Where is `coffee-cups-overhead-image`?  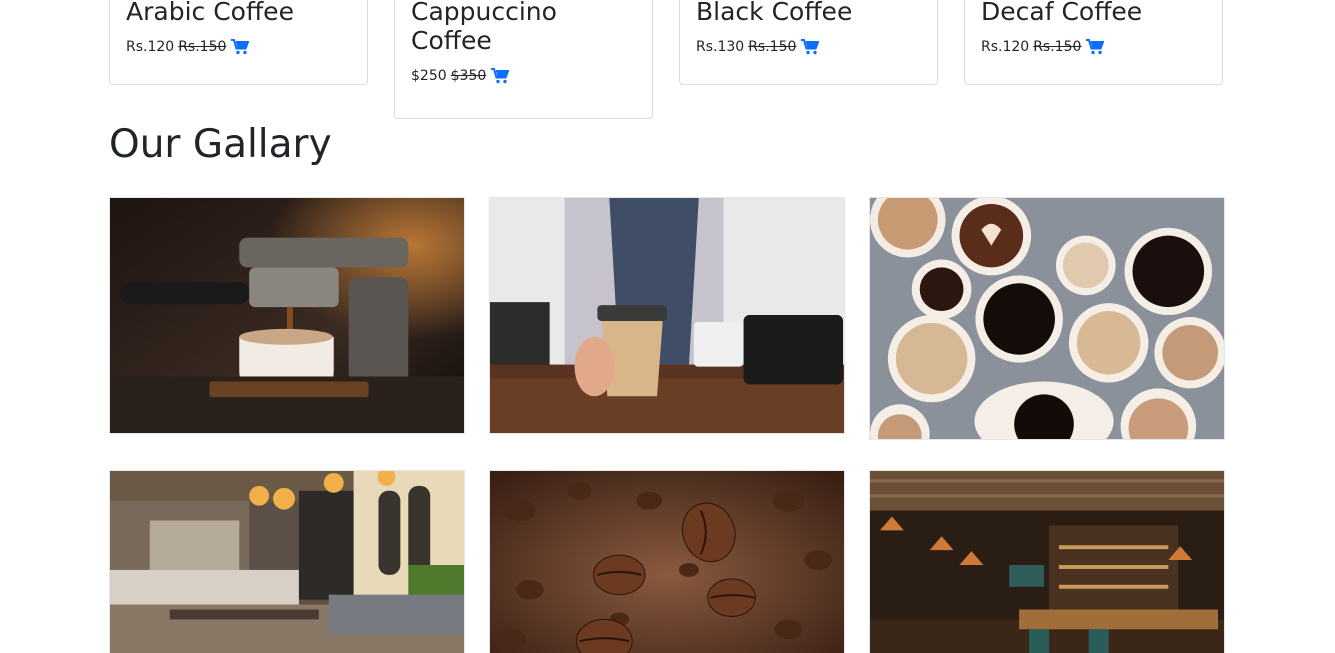
coffee-cups-overhead-image is located at coordinates (1047, 318).